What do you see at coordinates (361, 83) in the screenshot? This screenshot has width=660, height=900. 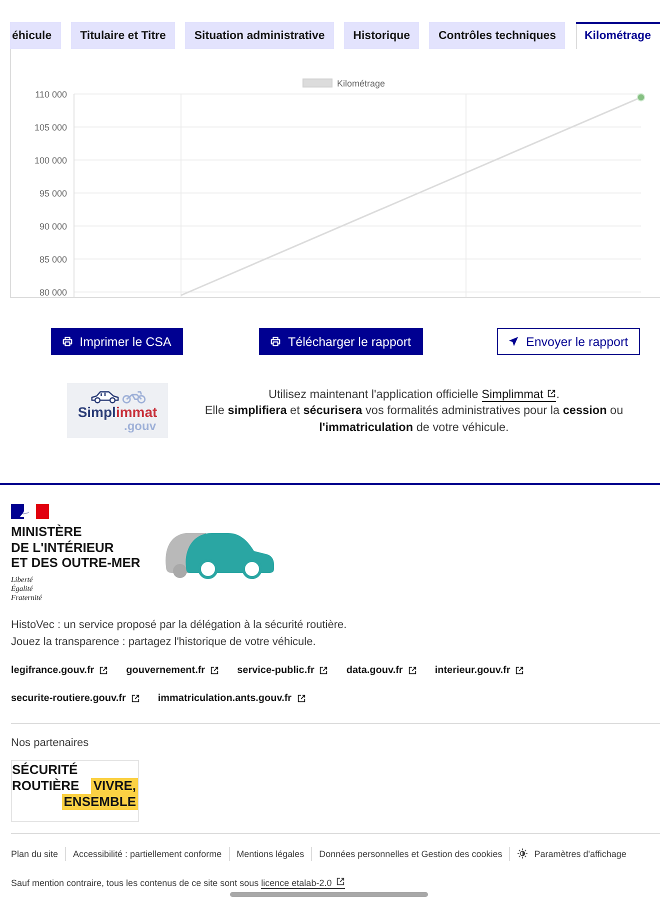 I see `legend-label: Kilométrage` at bounding box center [361, 83].